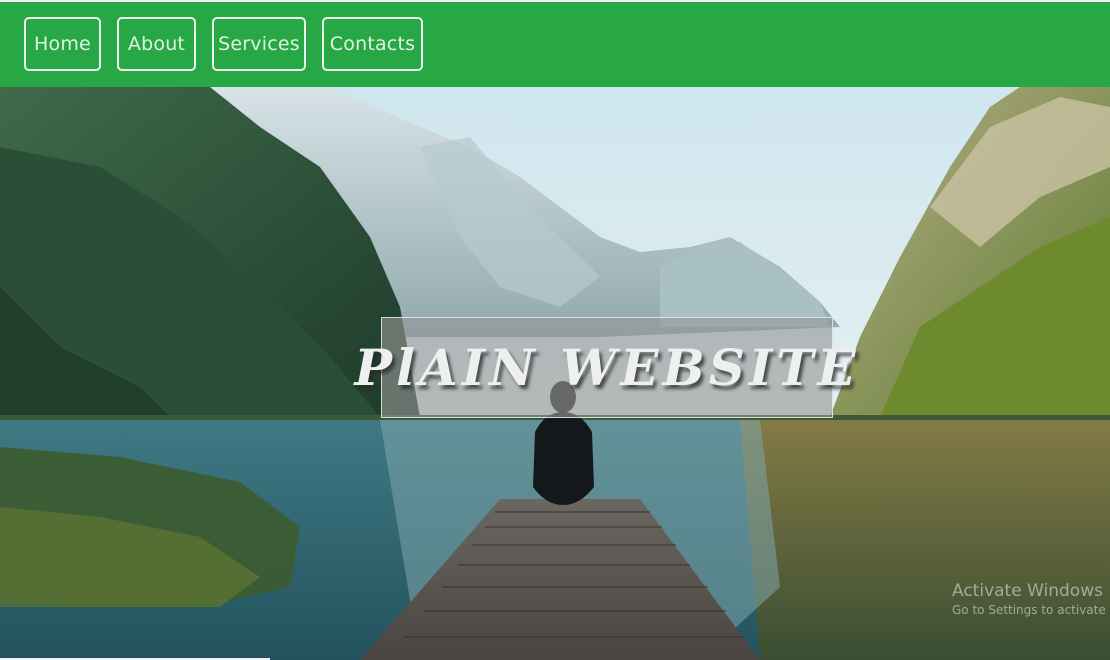  I want to click on watermark-line-1: Activate Windows, so click(1027, 591).